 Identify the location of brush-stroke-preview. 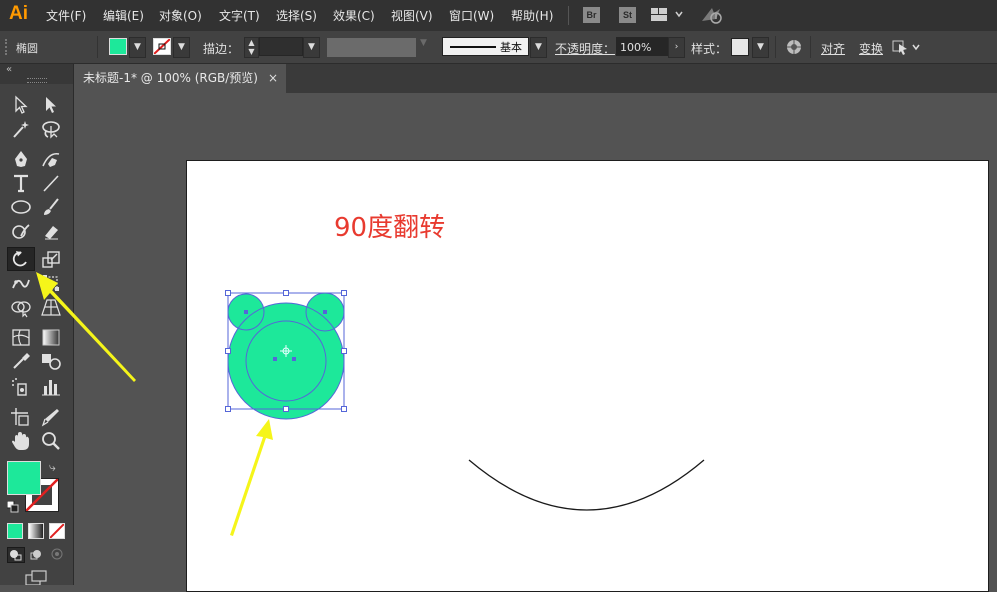
(473, 47).